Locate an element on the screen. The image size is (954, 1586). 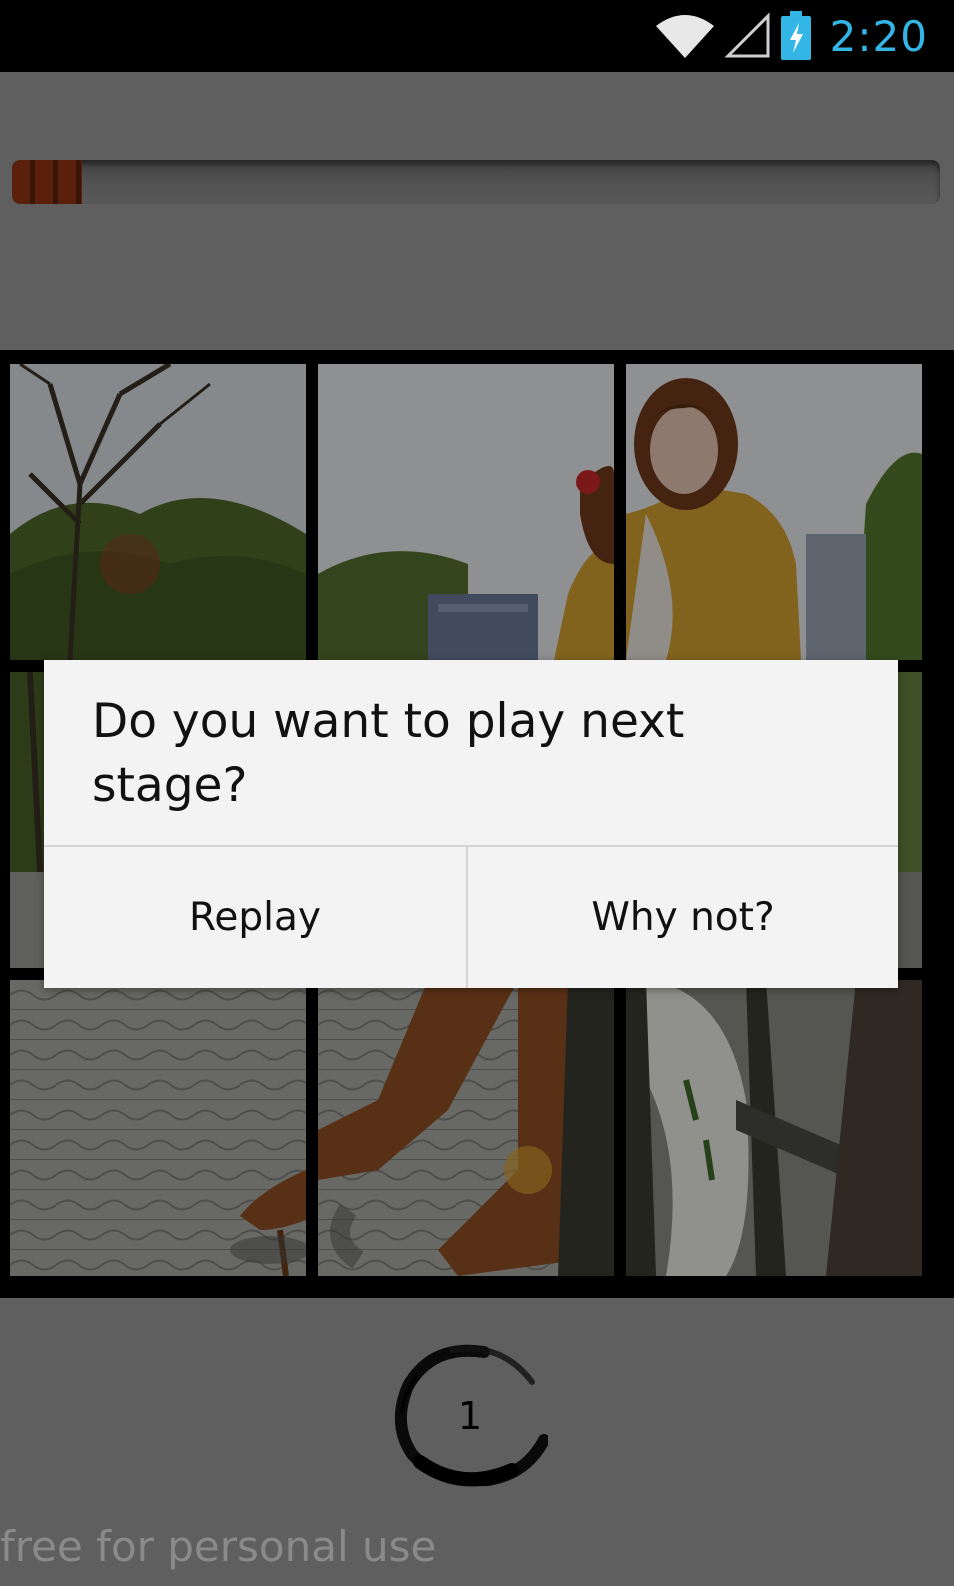
footer-note: free for personal use is located at coordinates (218, 1546).